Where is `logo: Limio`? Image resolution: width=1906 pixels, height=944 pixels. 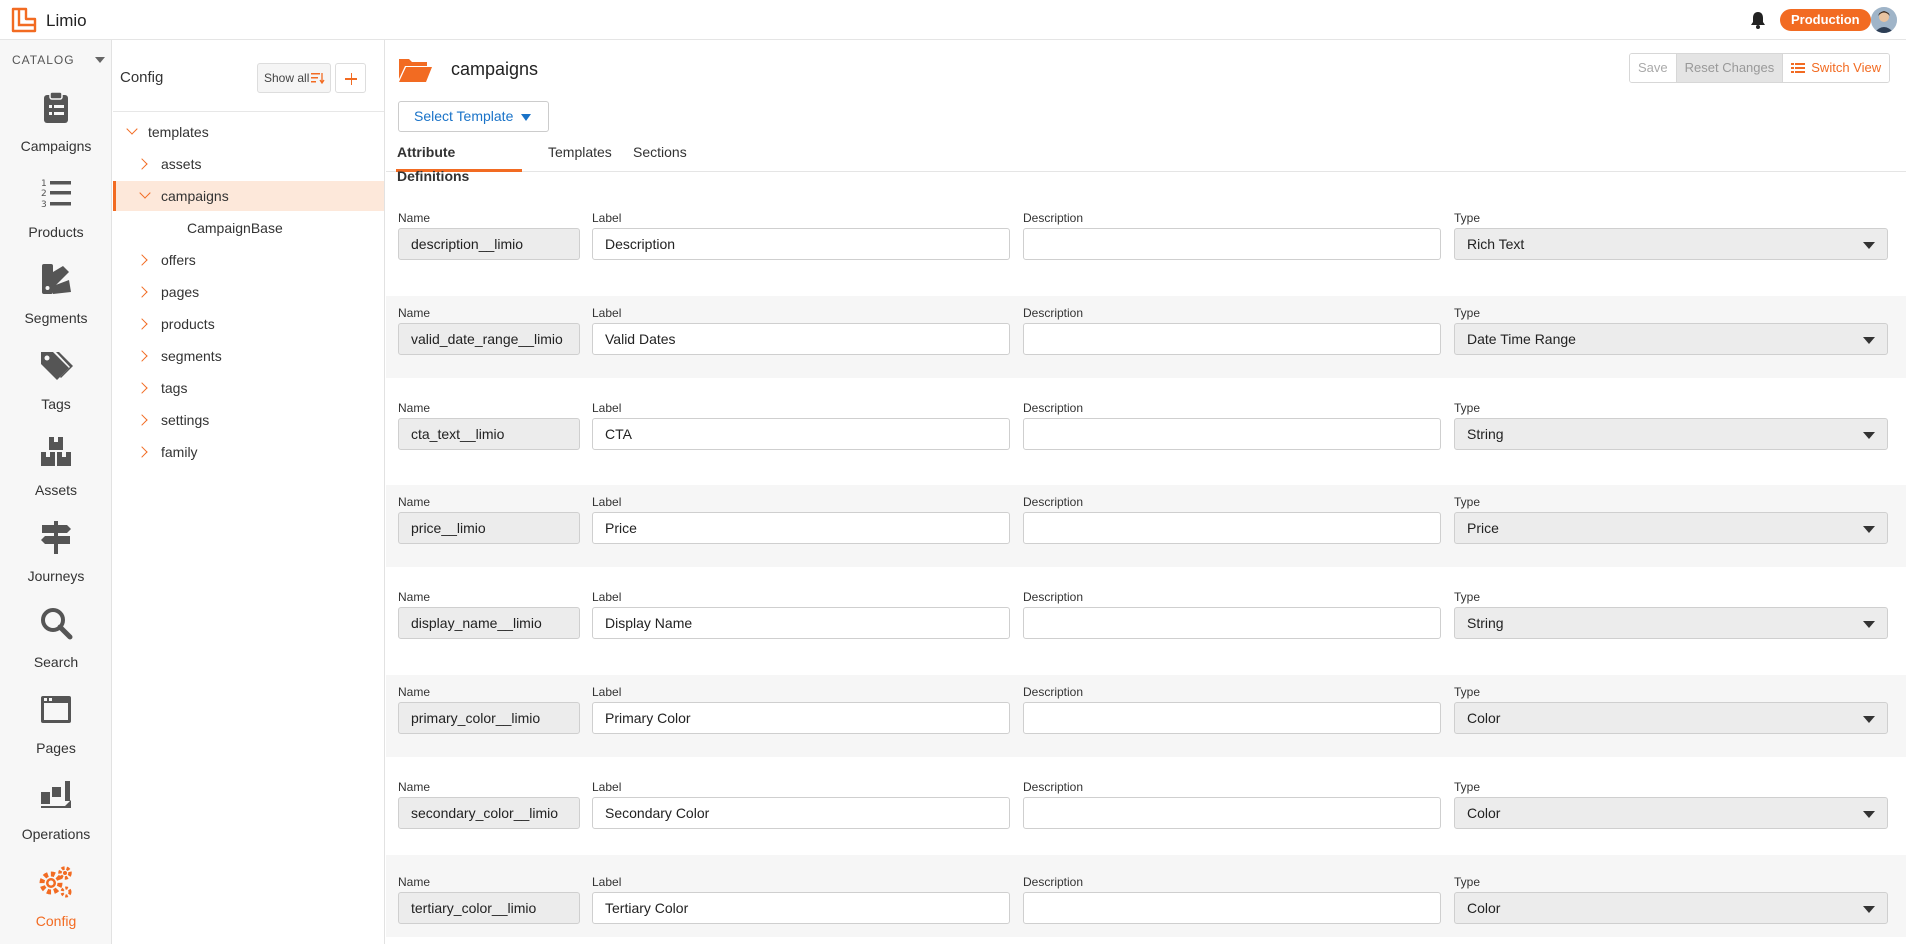 logo: Limio is located at coordinates (49, 20).